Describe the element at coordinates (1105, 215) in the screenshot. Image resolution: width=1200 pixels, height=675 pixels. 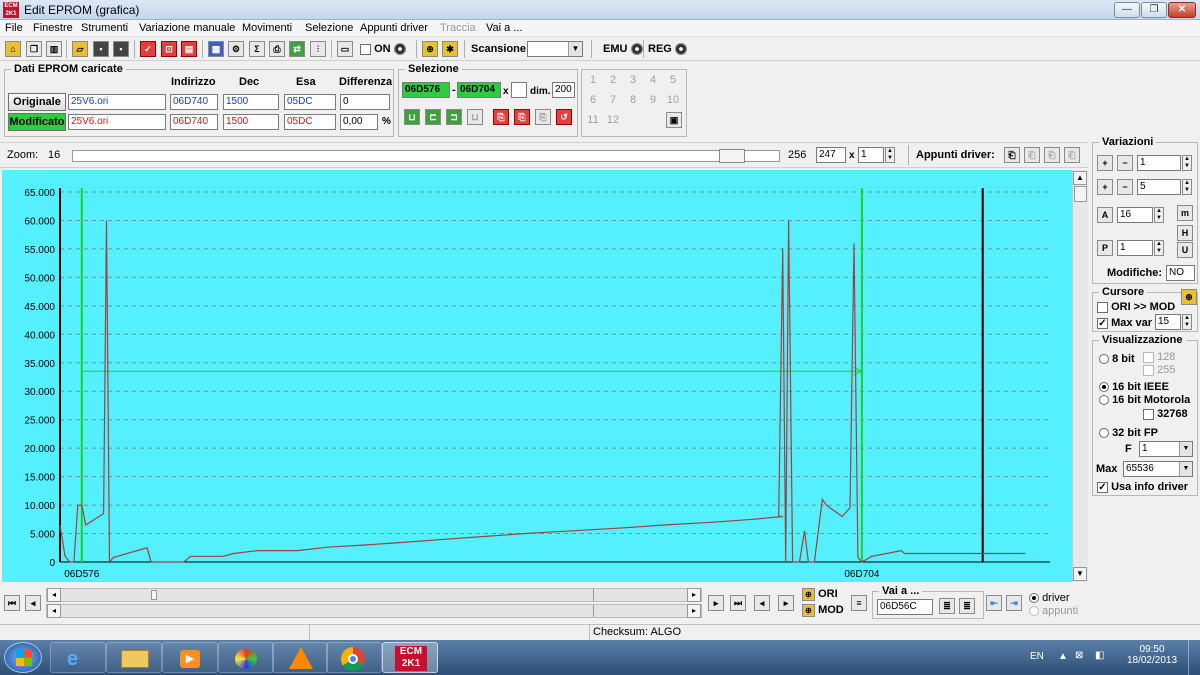
I see `var-a-icon: A` at that location.